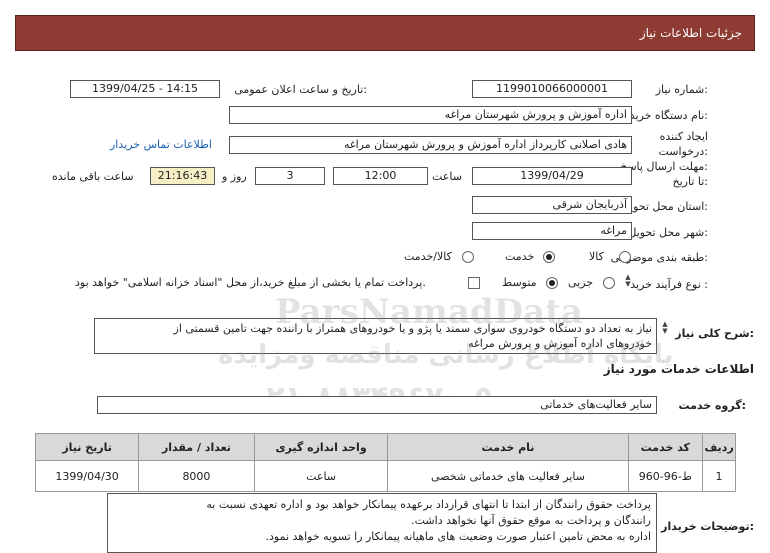 This screenshot has height=553, width=770. Describe the element at coordinates (625, 257) in the screenshot. I see `category-radio-goods` at that location.